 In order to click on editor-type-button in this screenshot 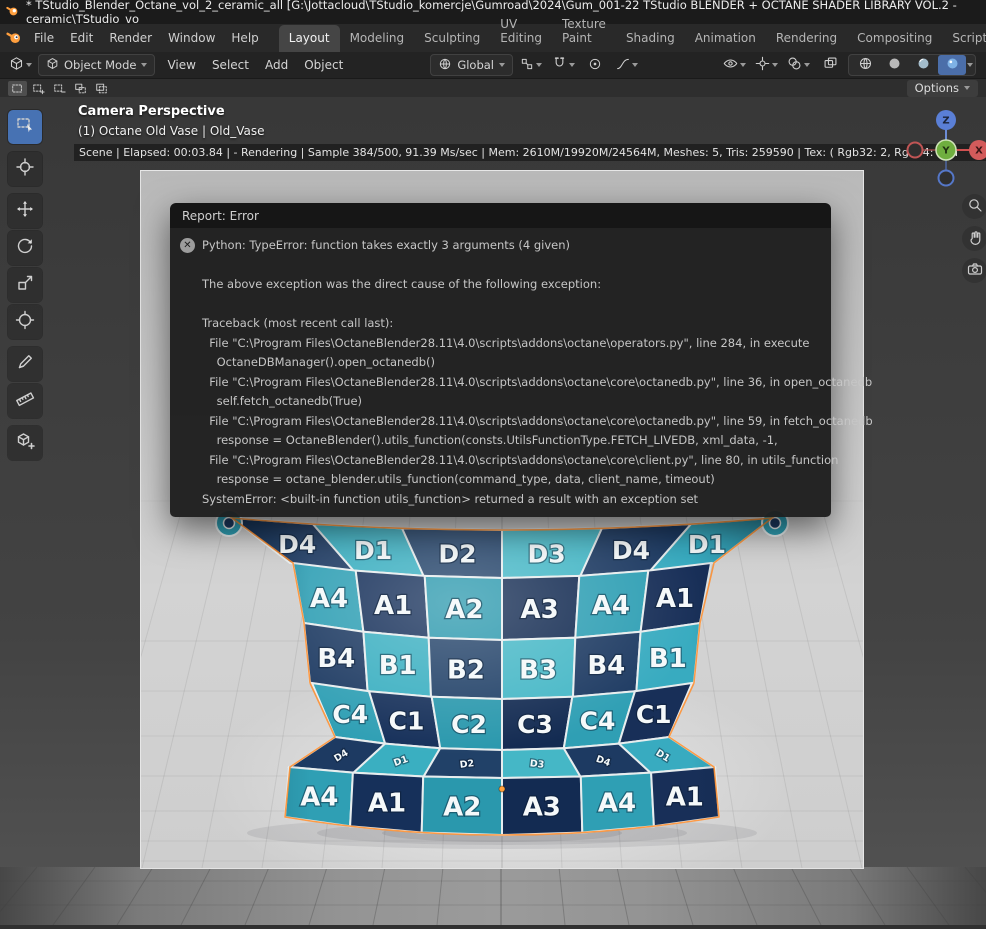, I will do `click(20, 65)`.